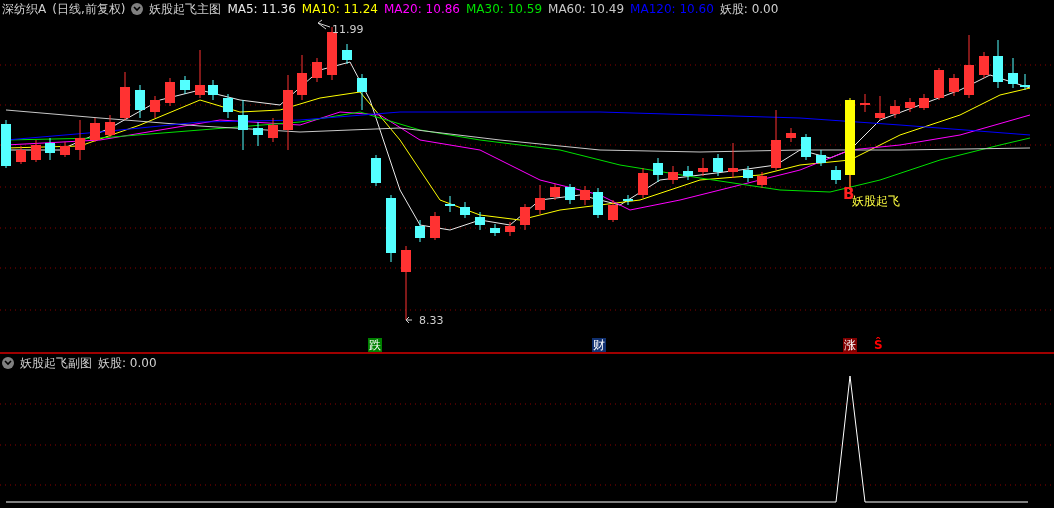 The image size is (1054, 508). Describe the element at coordinates (348, 30) in the screenshot. I see `price-label: 11.99` at that location.